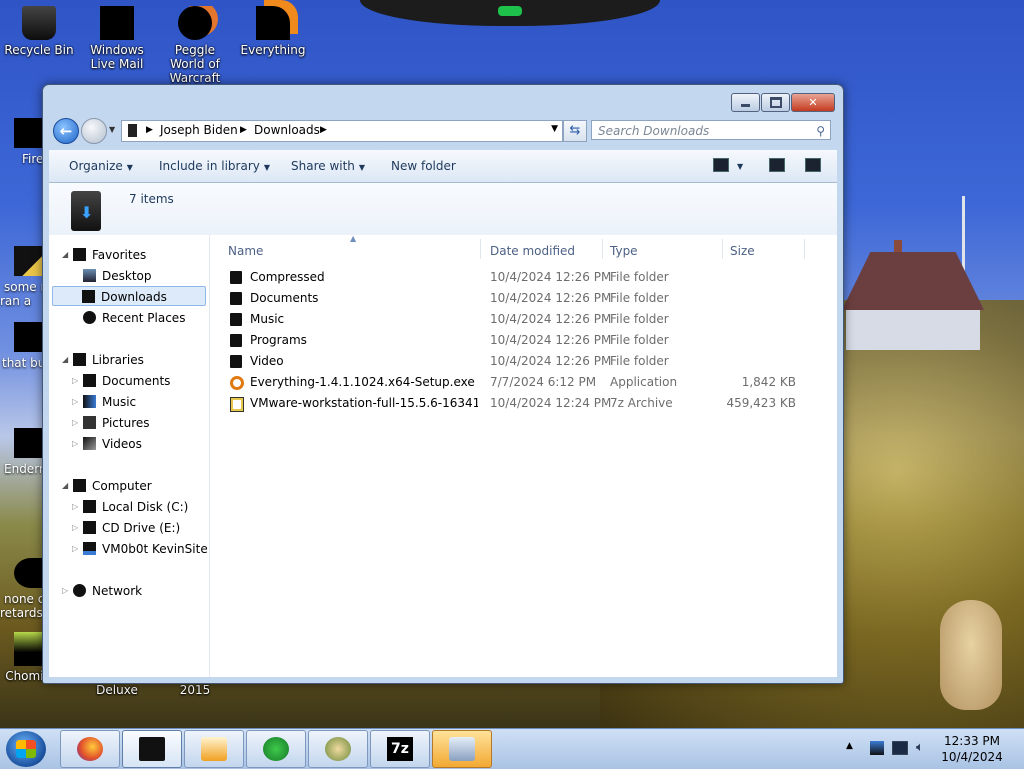 The width and height of the screenshot is (1024, 769). I want to click on action-center-icon, so click(877, 748).